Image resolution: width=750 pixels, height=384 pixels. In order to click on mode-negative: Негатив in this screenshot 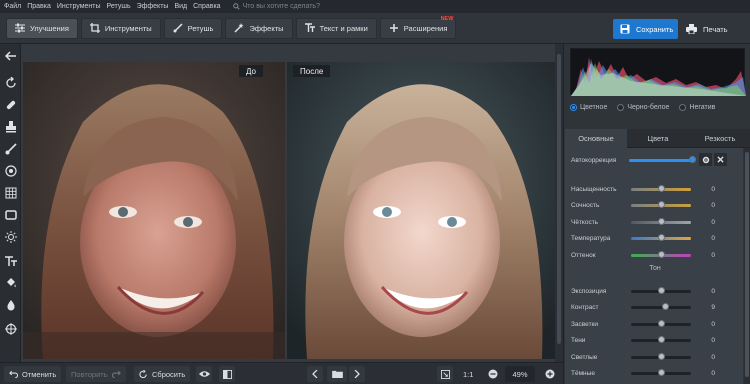, I will do `click(697, 107)`.